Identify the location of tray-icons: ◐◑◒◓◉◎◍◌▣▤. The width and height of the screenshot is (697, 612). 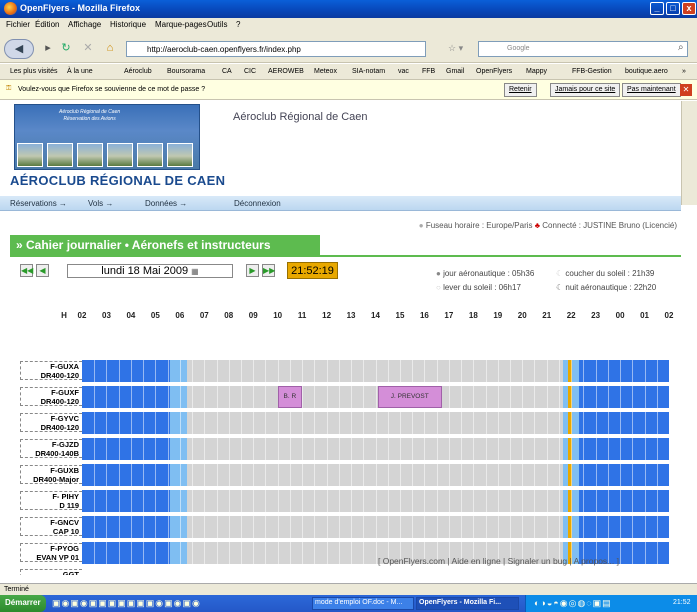
(573, 603).